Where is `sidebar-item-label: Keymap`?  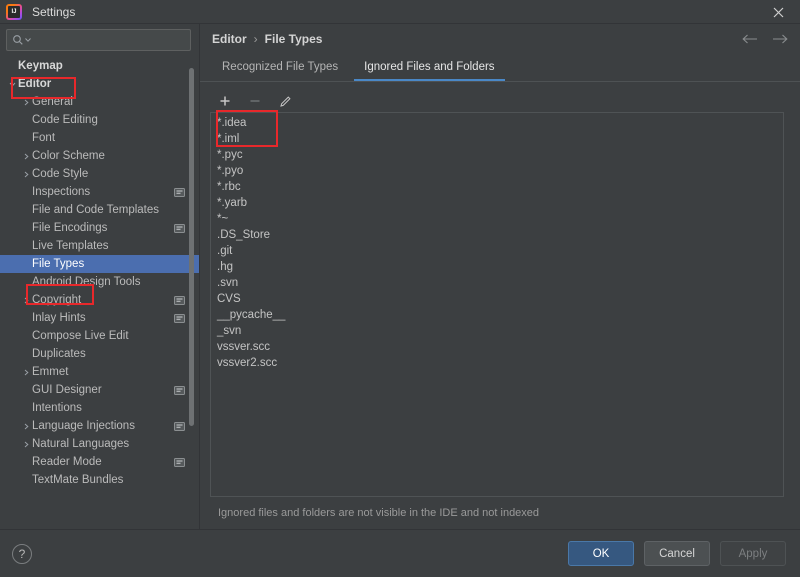
sidebar-item-label: Keymap is located at coordinates (40, 66).